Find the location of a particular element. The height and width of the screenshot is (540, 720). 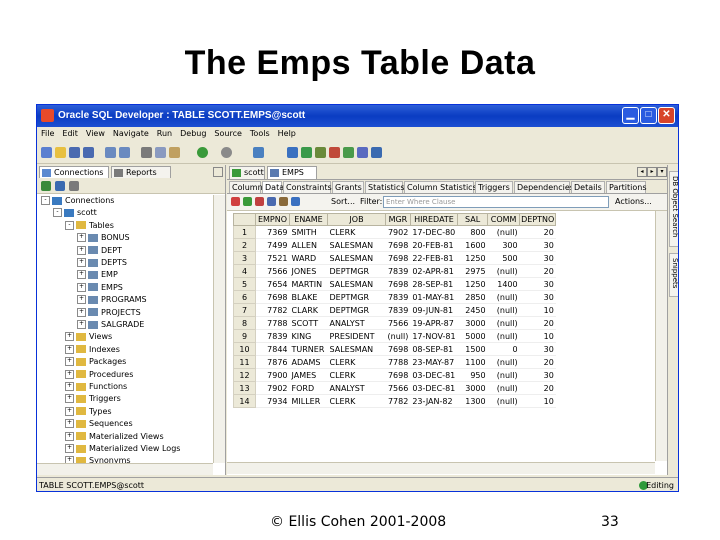

insert-row-icon is located at coordinates (247, 201).